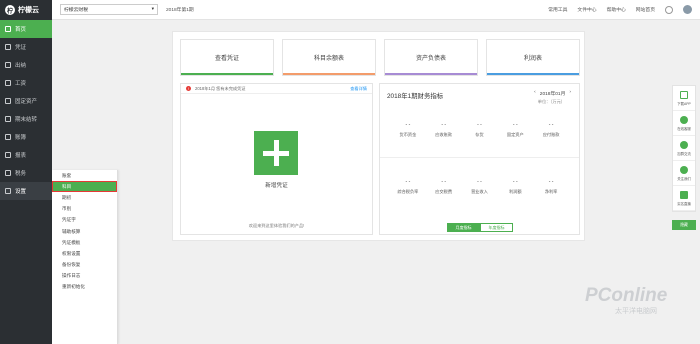 Image resolution: width=700 pixels, height=344 pixels. What do you see at coordinates (479, 130) in the screenshot?
I see `metric-item: - - 存货` at bounding box center [479, 130].